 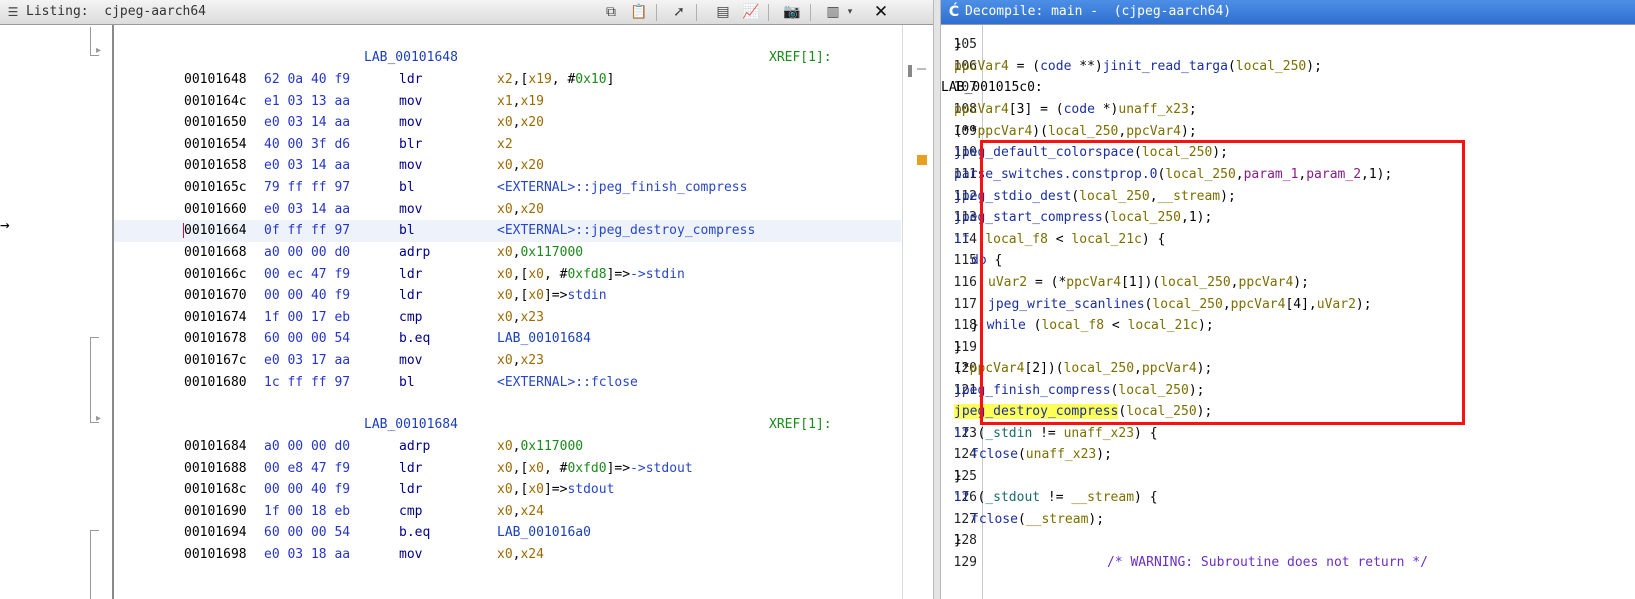 What do you see at coordinates (590, 489) in the screenshot?
I see `operand-token: stdout` at bounding box center [590, 489].